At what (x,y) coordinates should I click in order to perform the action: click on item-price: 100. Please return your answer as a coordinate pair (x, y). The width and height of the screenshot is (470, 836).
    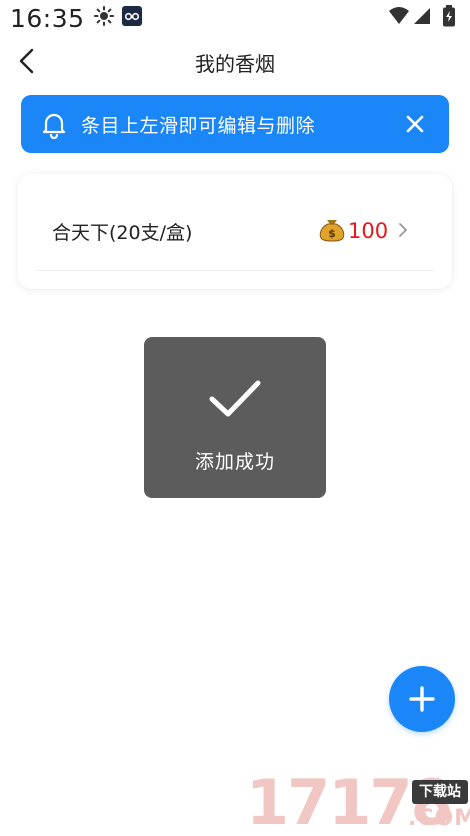
    Looking at the image, I should click on (368, 231).